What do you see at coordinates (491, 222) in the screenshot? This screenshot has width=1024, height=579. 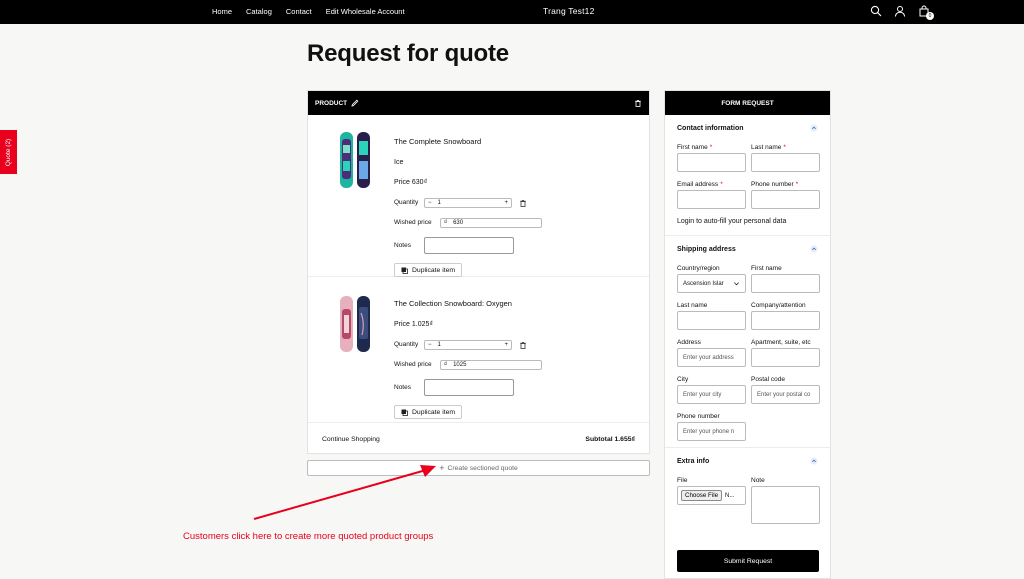 I see `wished-price-input: ₫ 630` at bounding box center [491, 222].